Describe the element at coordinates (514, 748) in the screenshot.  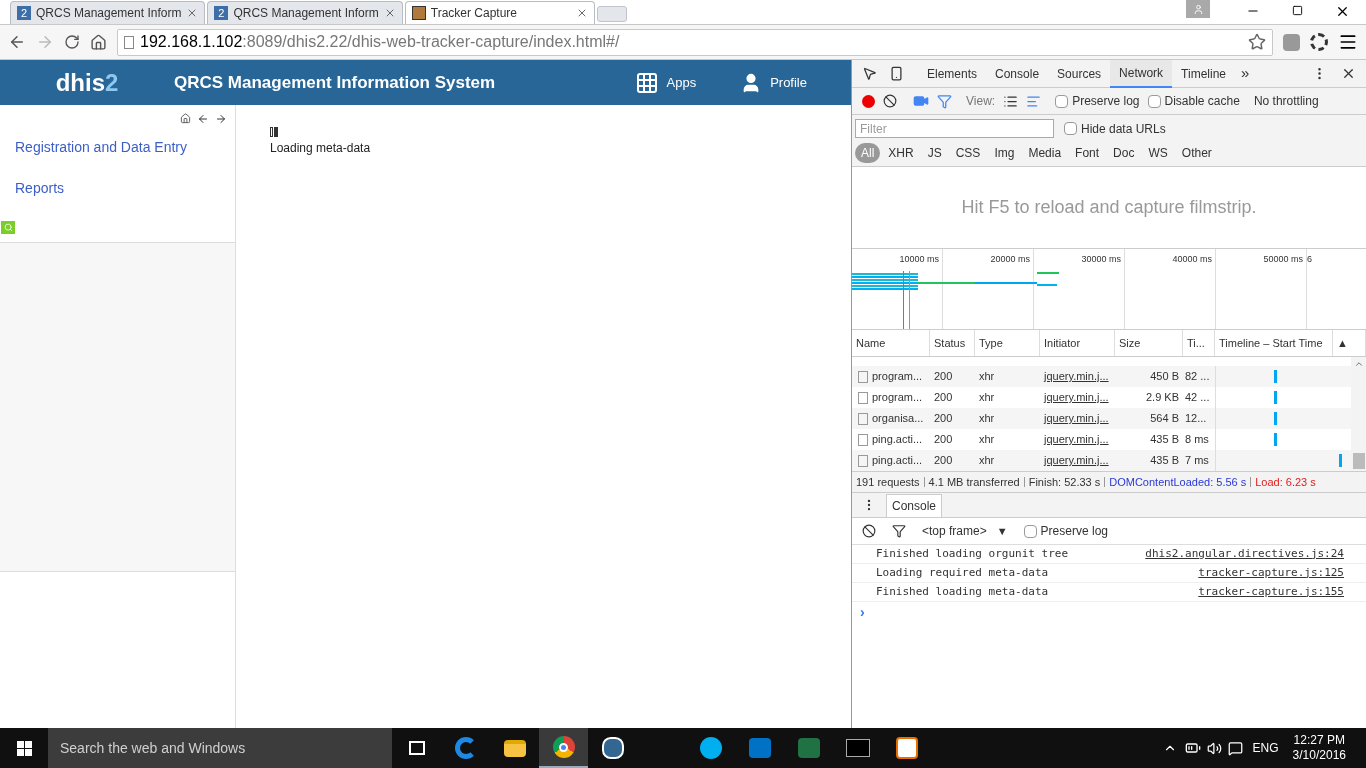
I see `folder-icon` at that location.